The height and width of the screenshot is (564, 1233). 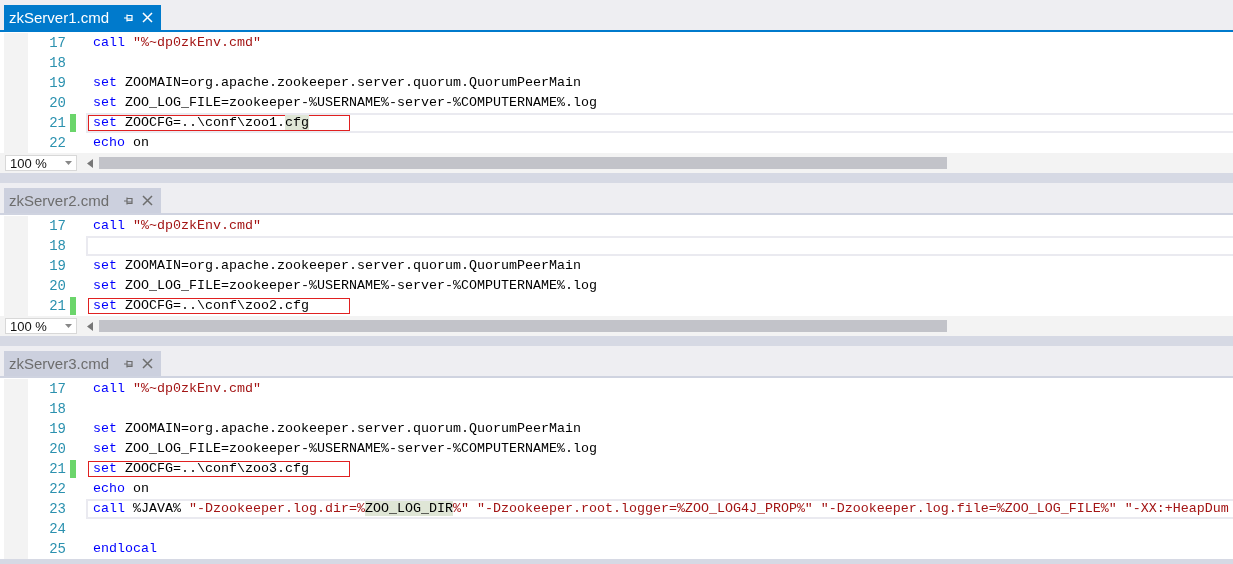 I want to click on file-tab: zkServer3.cmd, so click(x=83, y=363).